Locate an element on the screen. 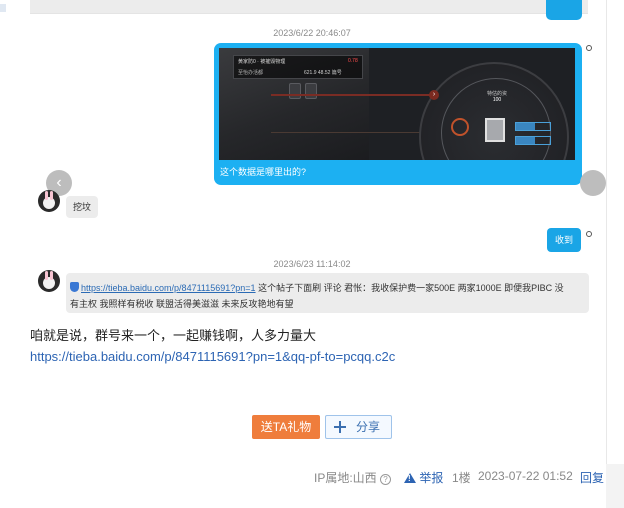  report-button: 举报 is located at coordinates (423, 477).